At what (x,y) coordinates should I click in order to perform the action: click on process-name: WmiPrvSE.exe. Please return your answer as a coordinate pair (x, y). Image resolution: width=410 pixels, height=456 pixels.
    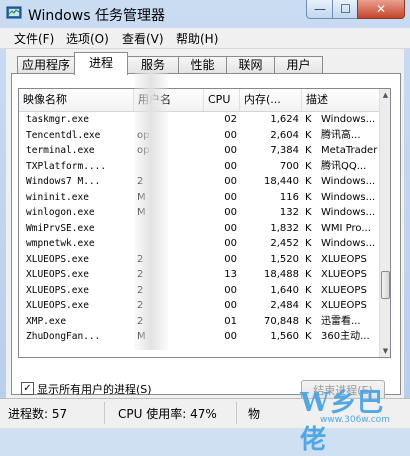
    Looking at the image, I should click on (60, 228).